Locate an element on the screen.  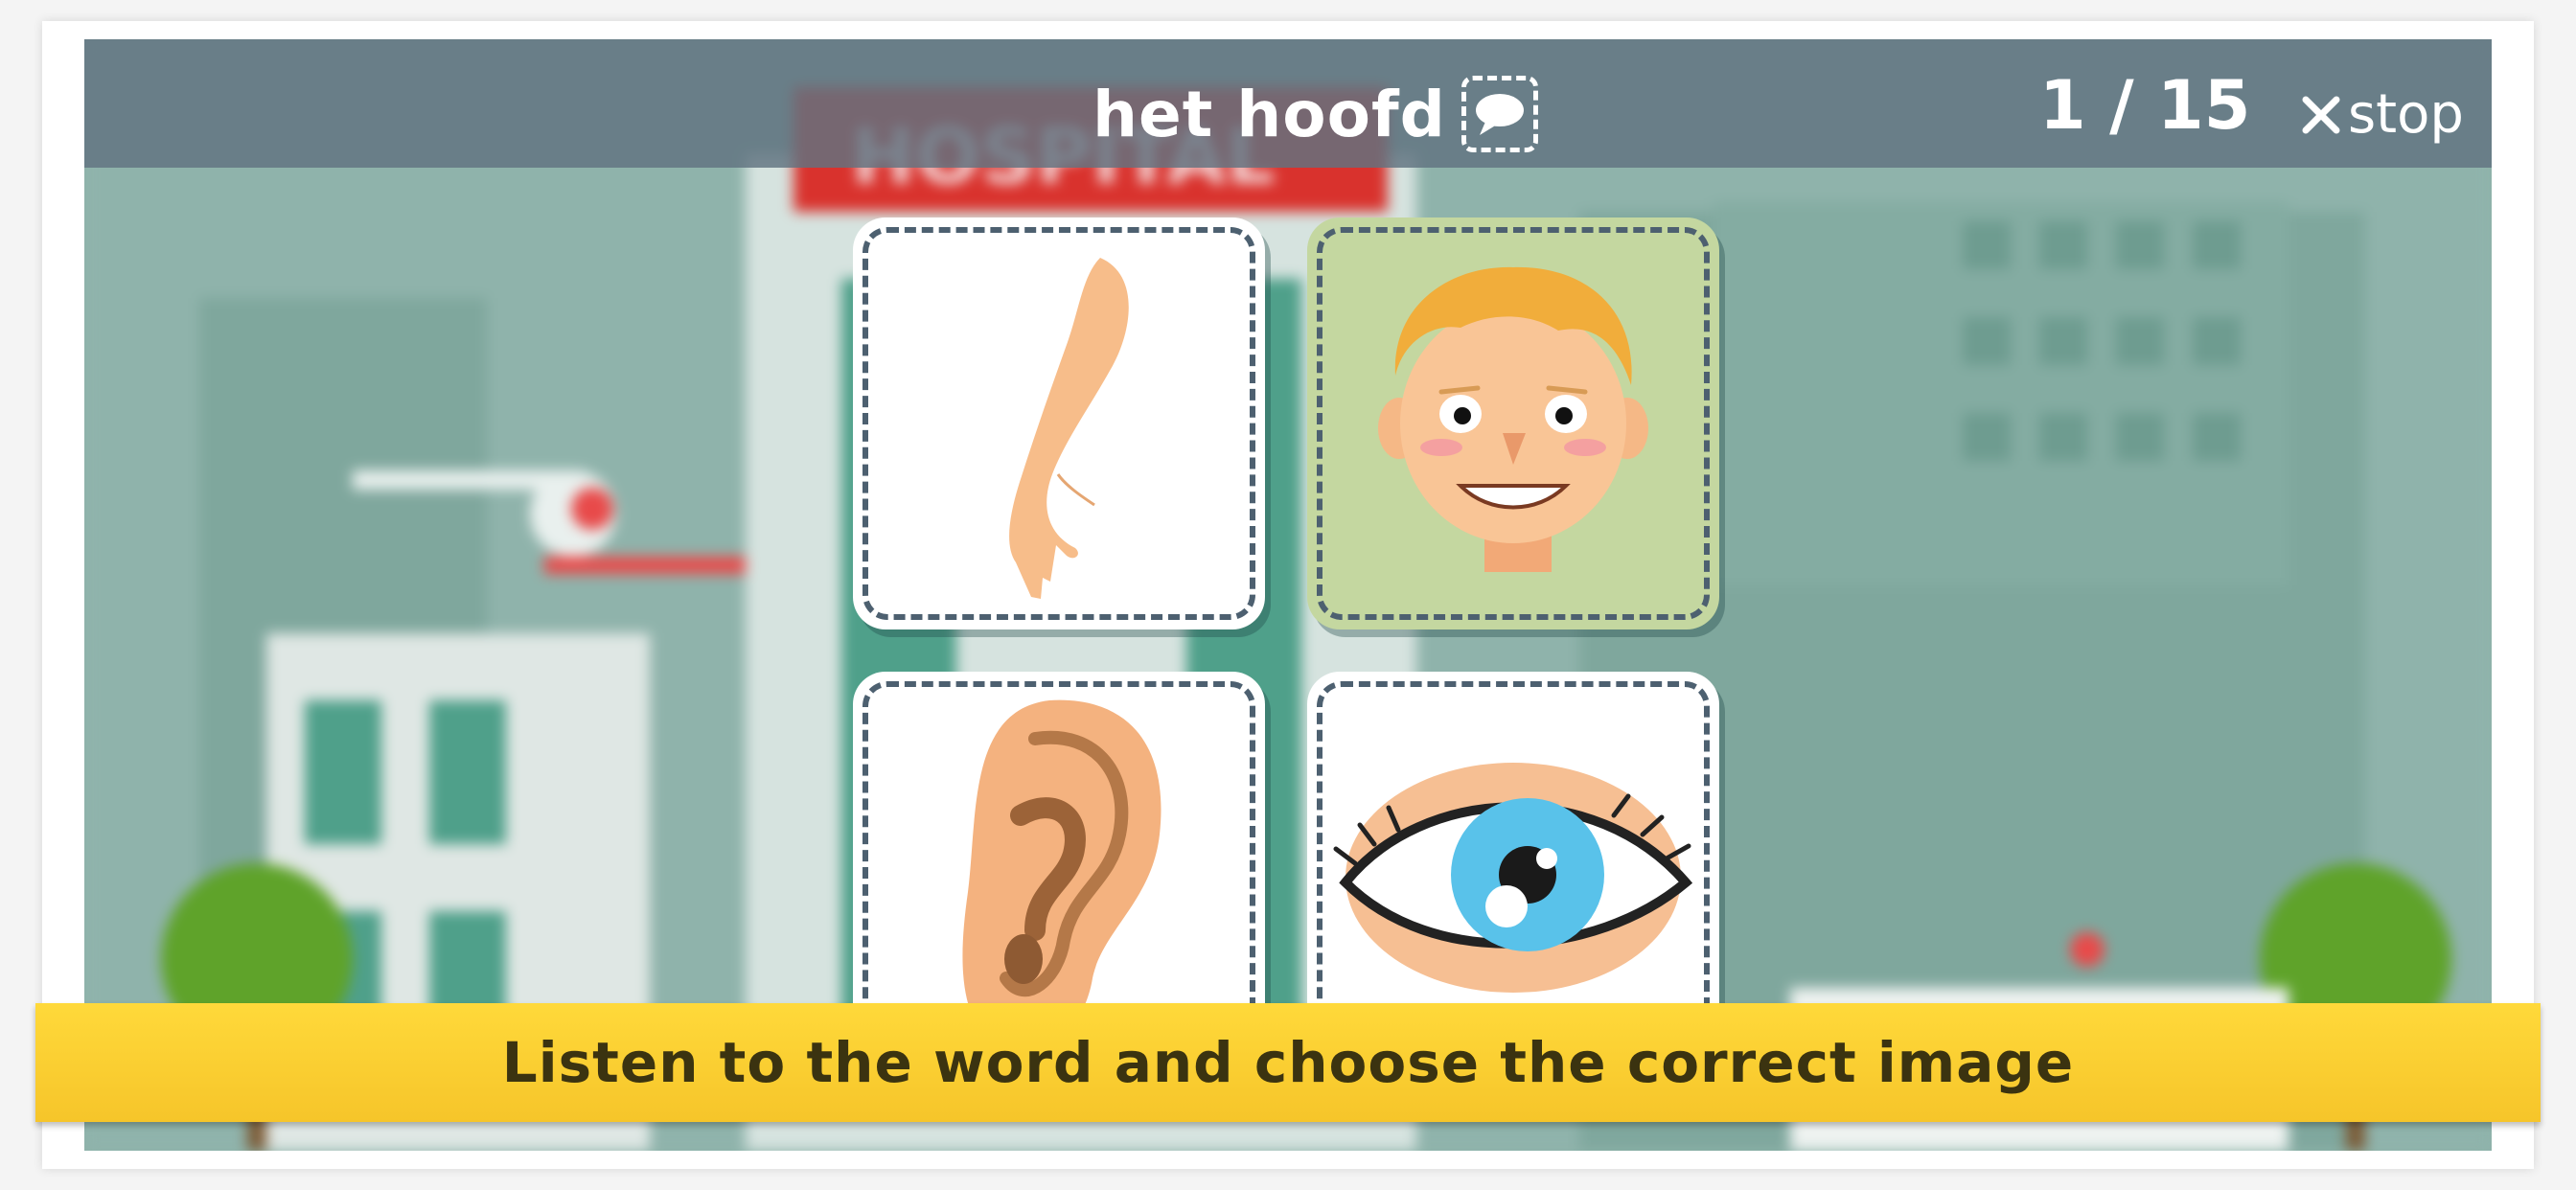
arm-image is located at coordinates (1069, 429).